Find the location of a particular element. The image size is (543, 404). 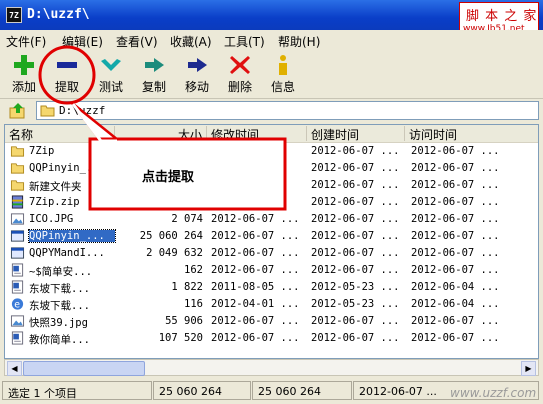

menu-edit: 编辑(E) is located at coordinates (82, 41).